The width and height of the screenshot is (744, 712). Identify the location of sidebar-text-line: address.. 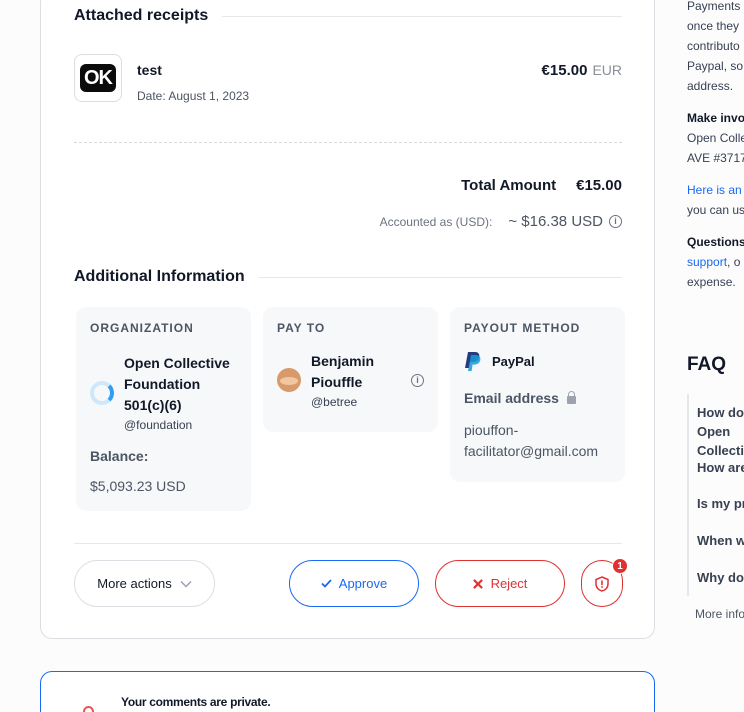
(710, 86).